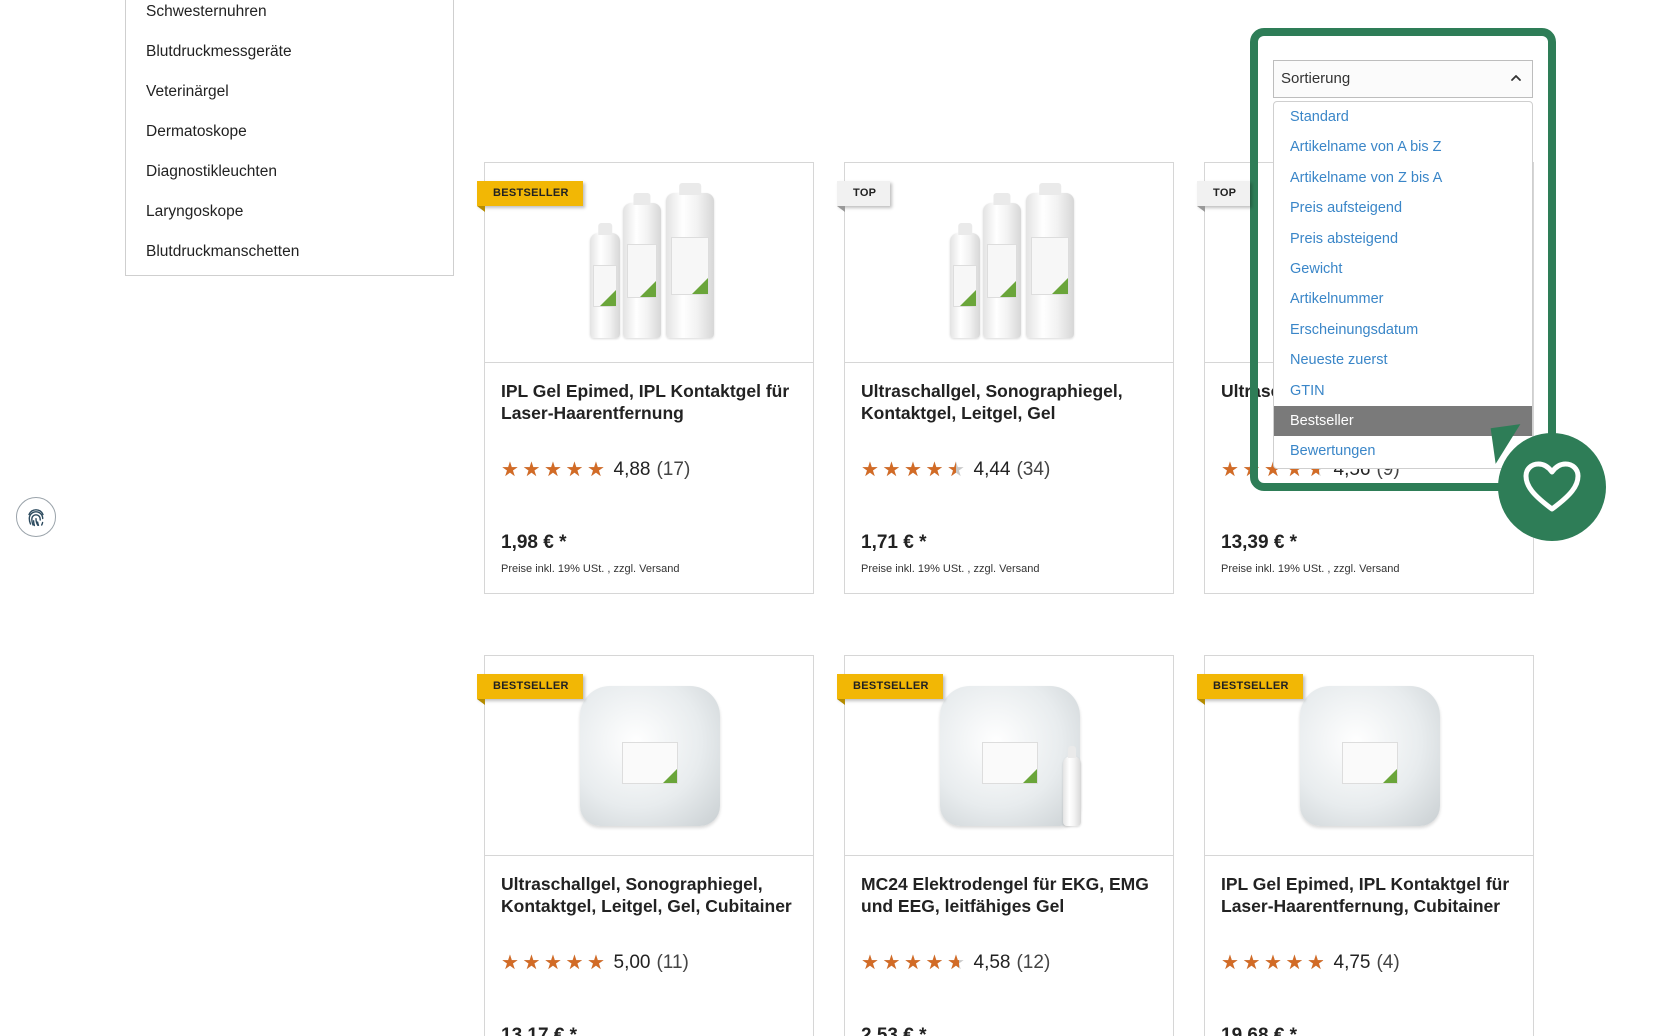 This screenshot has height=1036, width=1658. I want to click on sort-option-weight: Gewicht, so click(1403, 269).